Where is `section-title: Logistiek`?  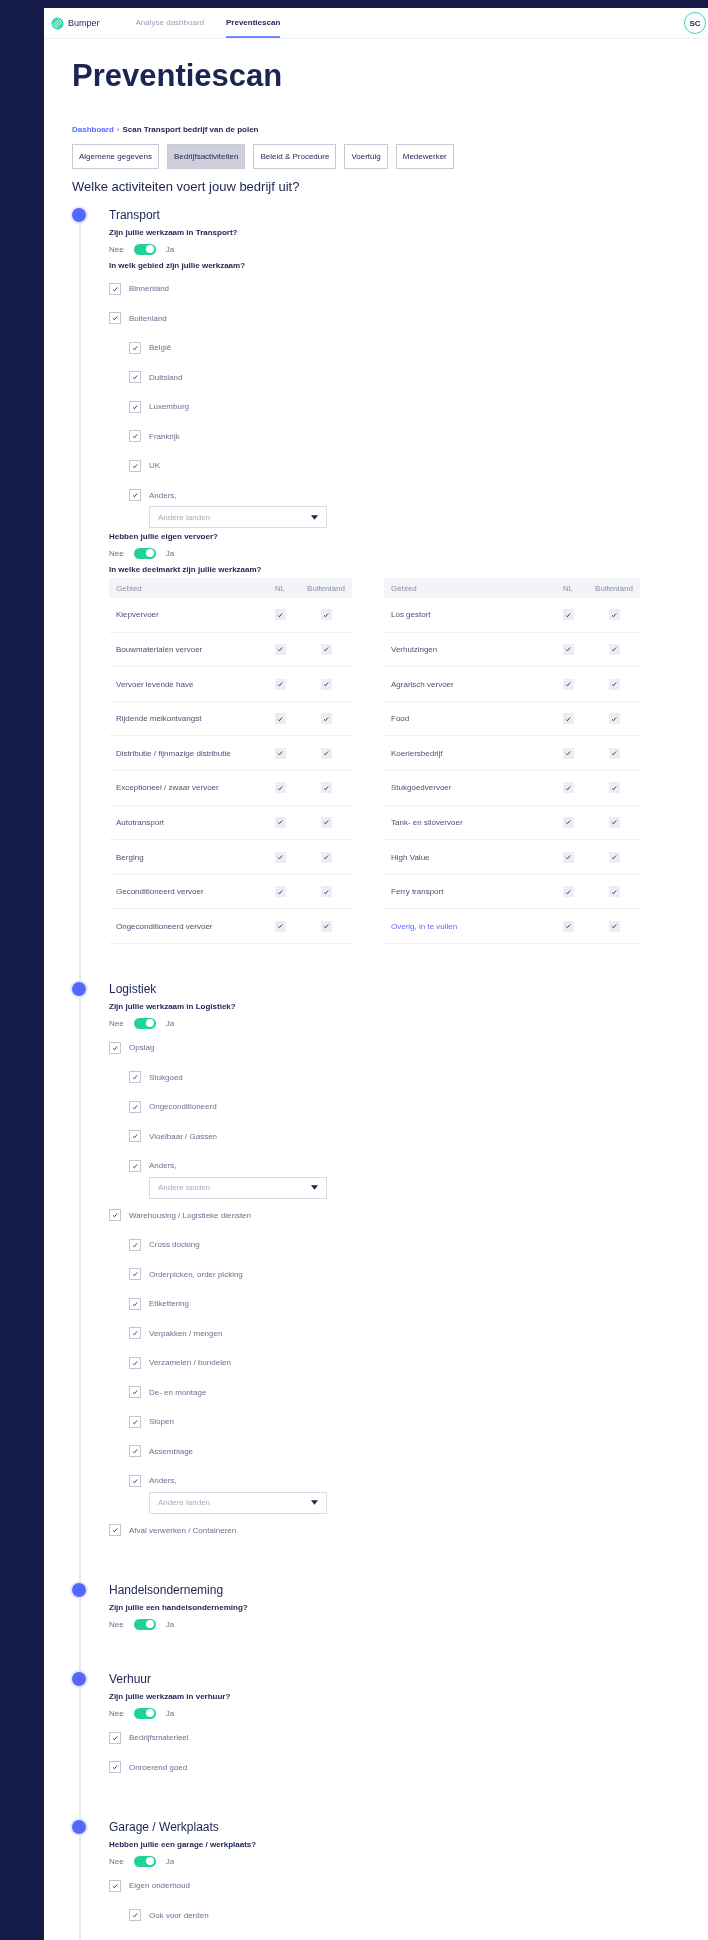 section-title: Logistiek is located at coordinates (133, 990).